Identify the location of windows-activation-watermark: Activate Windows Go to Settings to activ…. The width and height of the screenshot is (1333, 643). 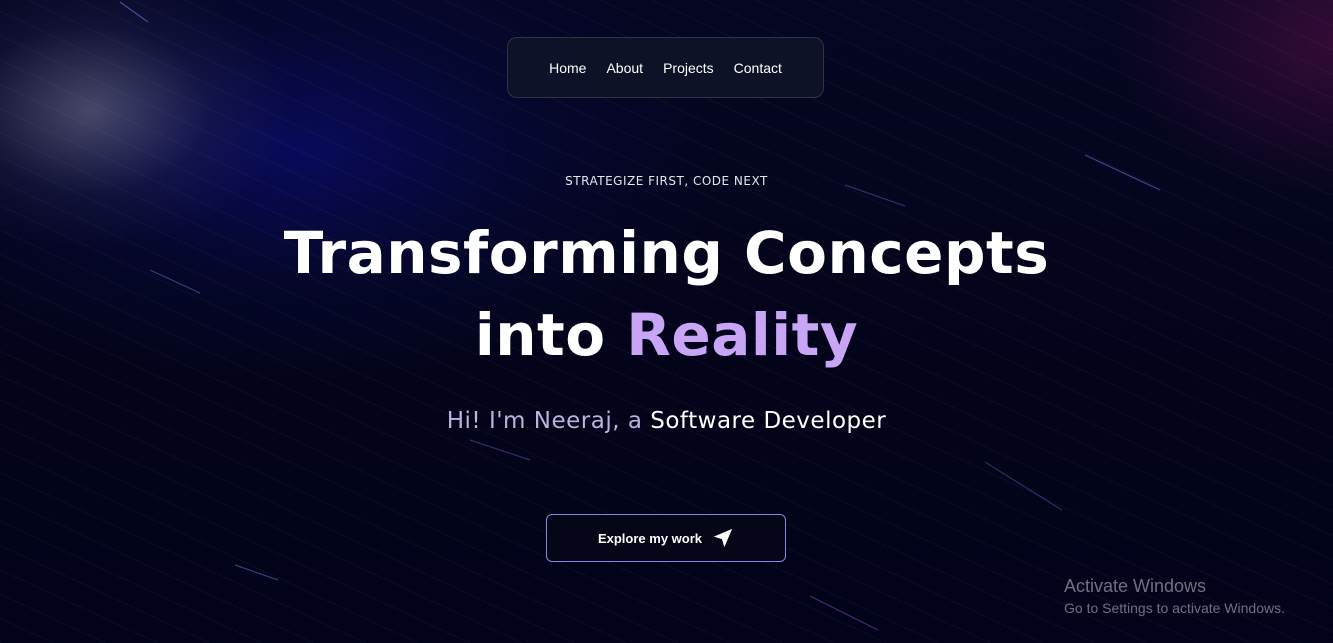
(1174, 596).